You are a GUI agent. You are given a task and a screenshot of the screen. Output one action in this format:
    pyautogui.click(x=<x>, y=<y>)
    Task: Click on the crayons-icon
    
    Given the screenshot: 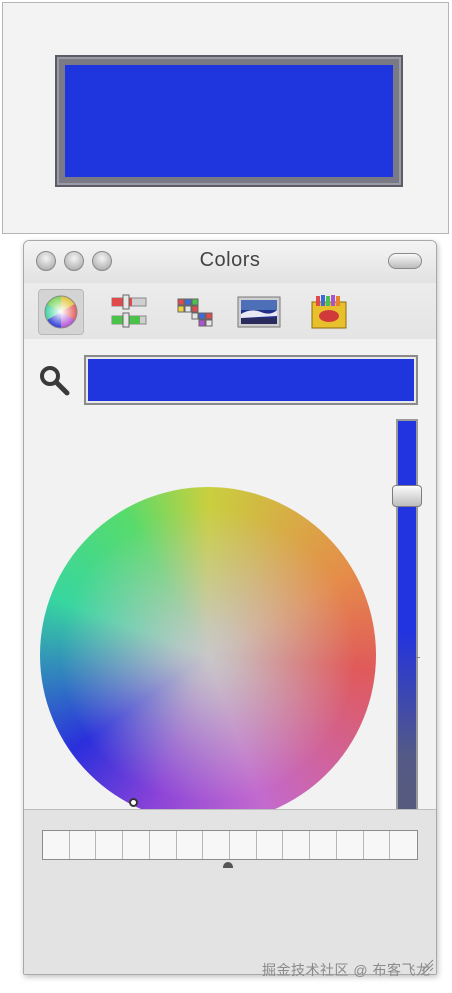 What is the action you would take?
    pyautogui.click(x=329, y=312)
    